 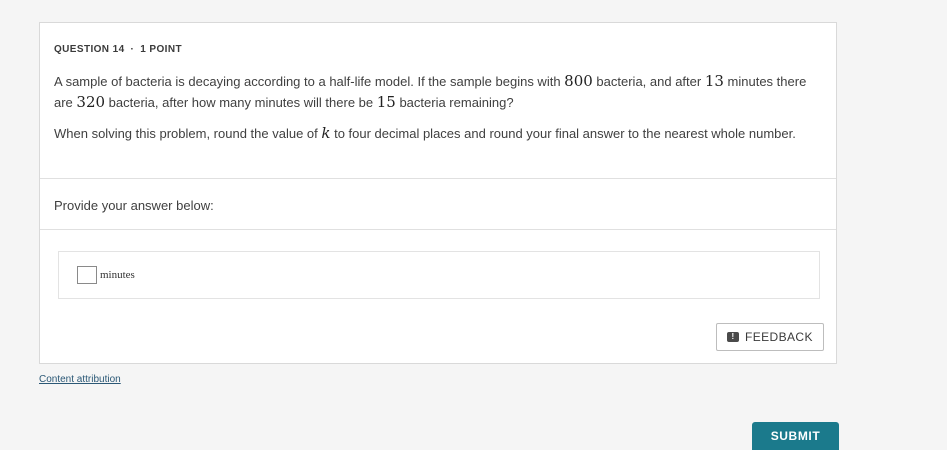 What do you see at coordinates (439, 275) in the screenshot?
I see `answer-area: minutes` at bounding box center [439, 275].